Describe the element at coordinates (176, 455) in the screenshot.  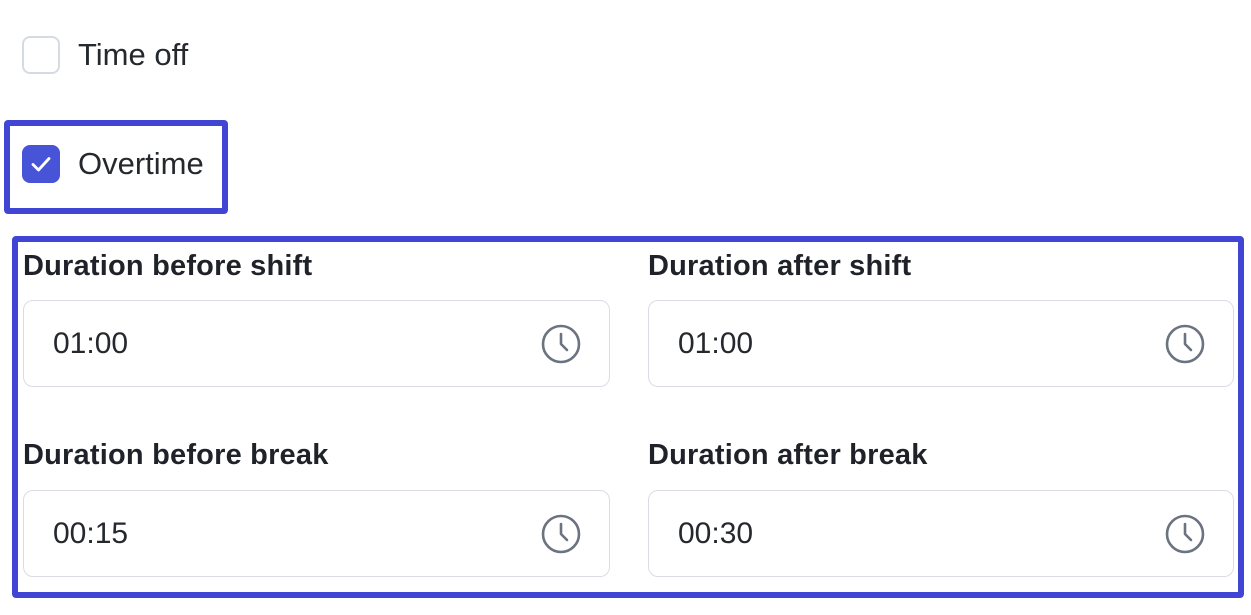
I see `duration-before-break-label: Duration before break` at that location.